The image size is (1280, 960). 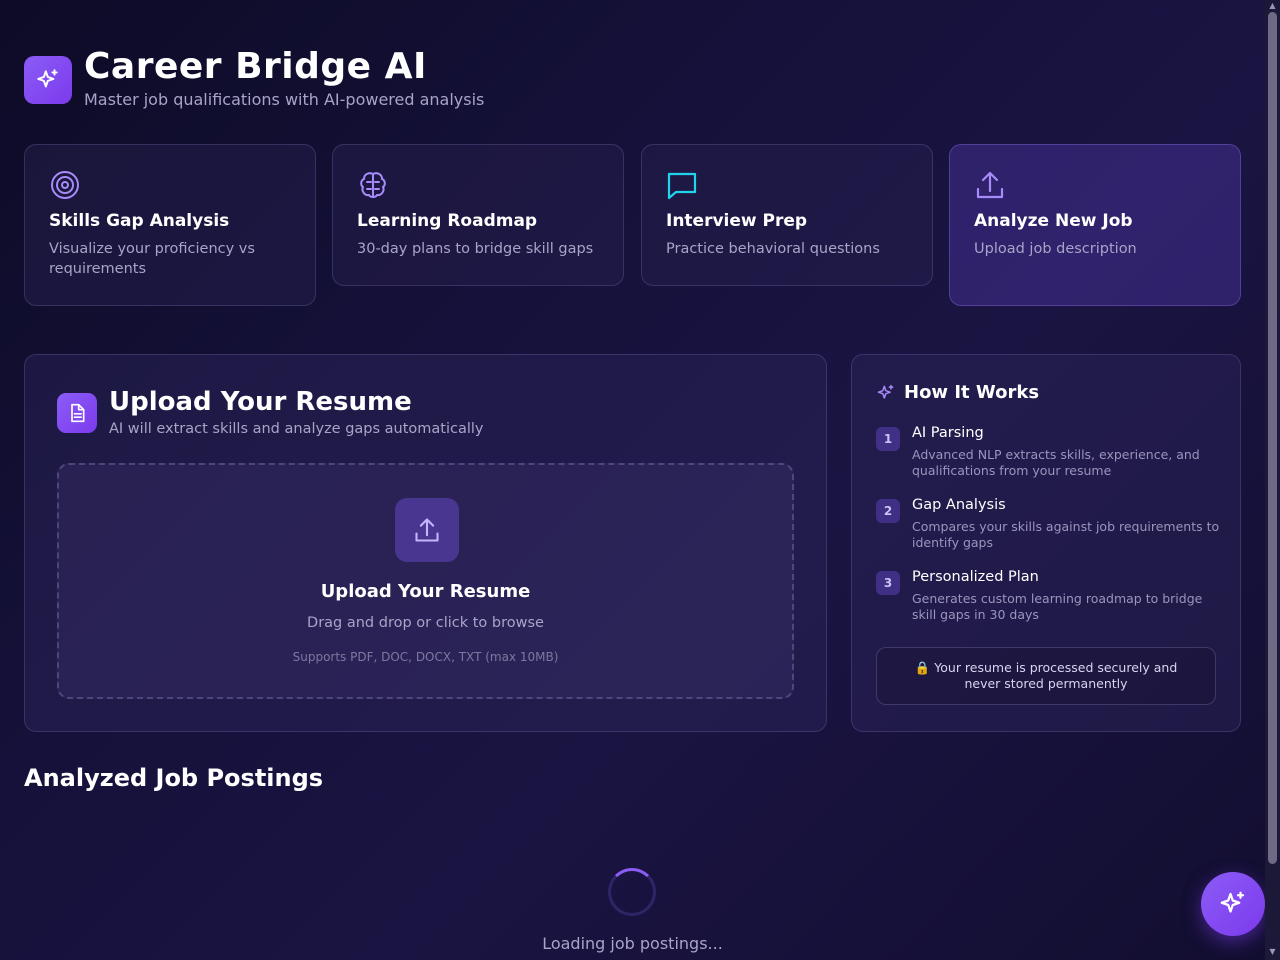 What do you see at coordinates (174, 778) in the screenshot?
I see `job-postings-title: Analyzed Job Postings` at bounding box center [174, 778].